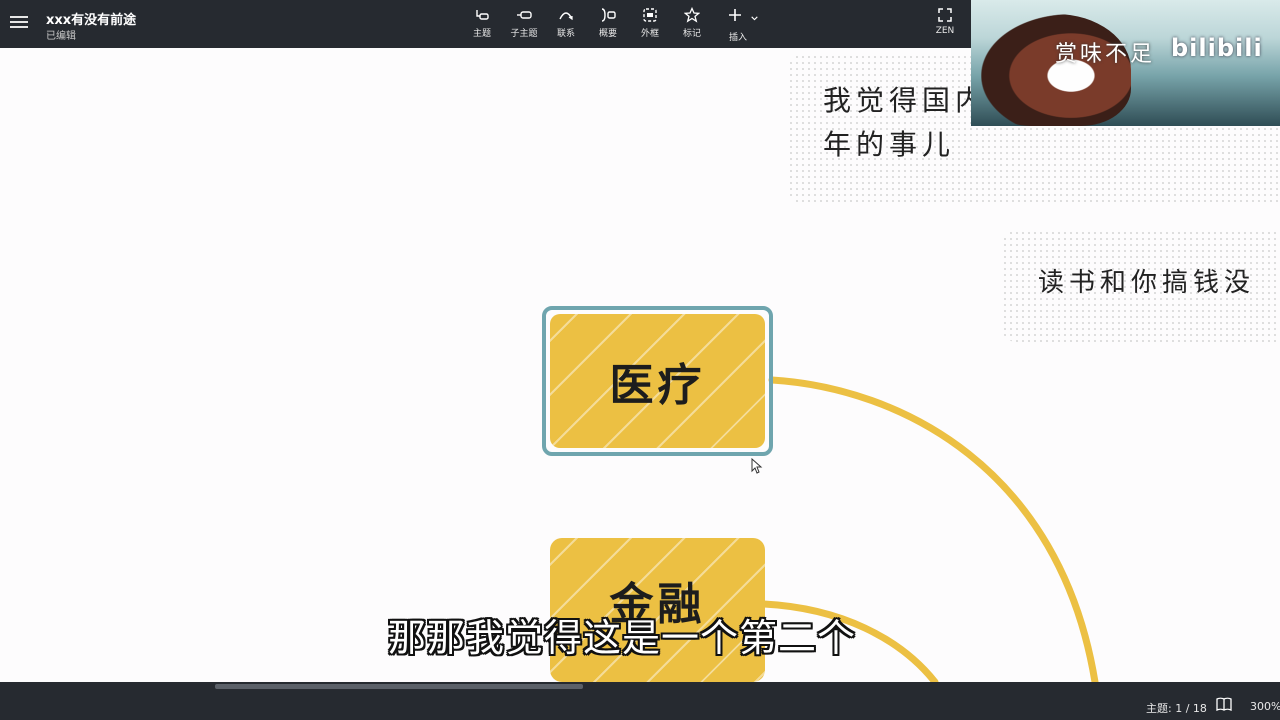  I want to click on note-1-line-2: 年的事儿, so click(889, 144).